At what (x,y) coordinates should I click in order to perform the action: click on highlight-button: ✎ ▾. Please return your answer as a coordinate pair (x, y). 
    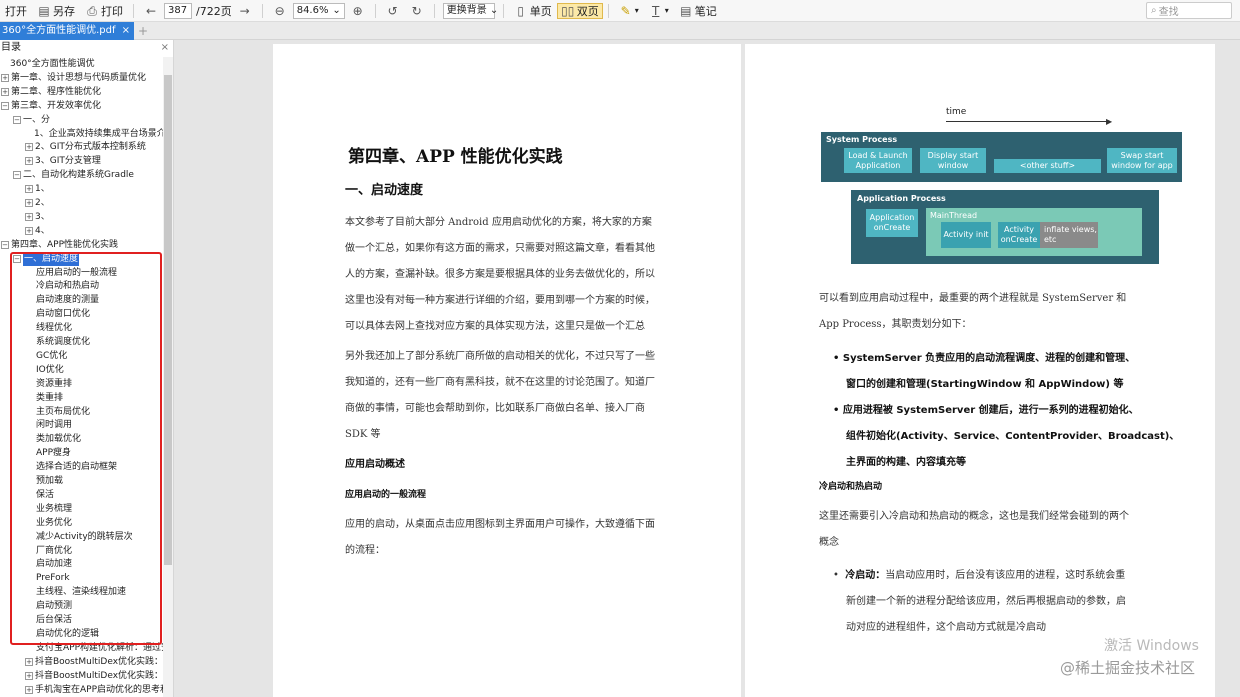
    Looking at the image, I should click on (629, 11).